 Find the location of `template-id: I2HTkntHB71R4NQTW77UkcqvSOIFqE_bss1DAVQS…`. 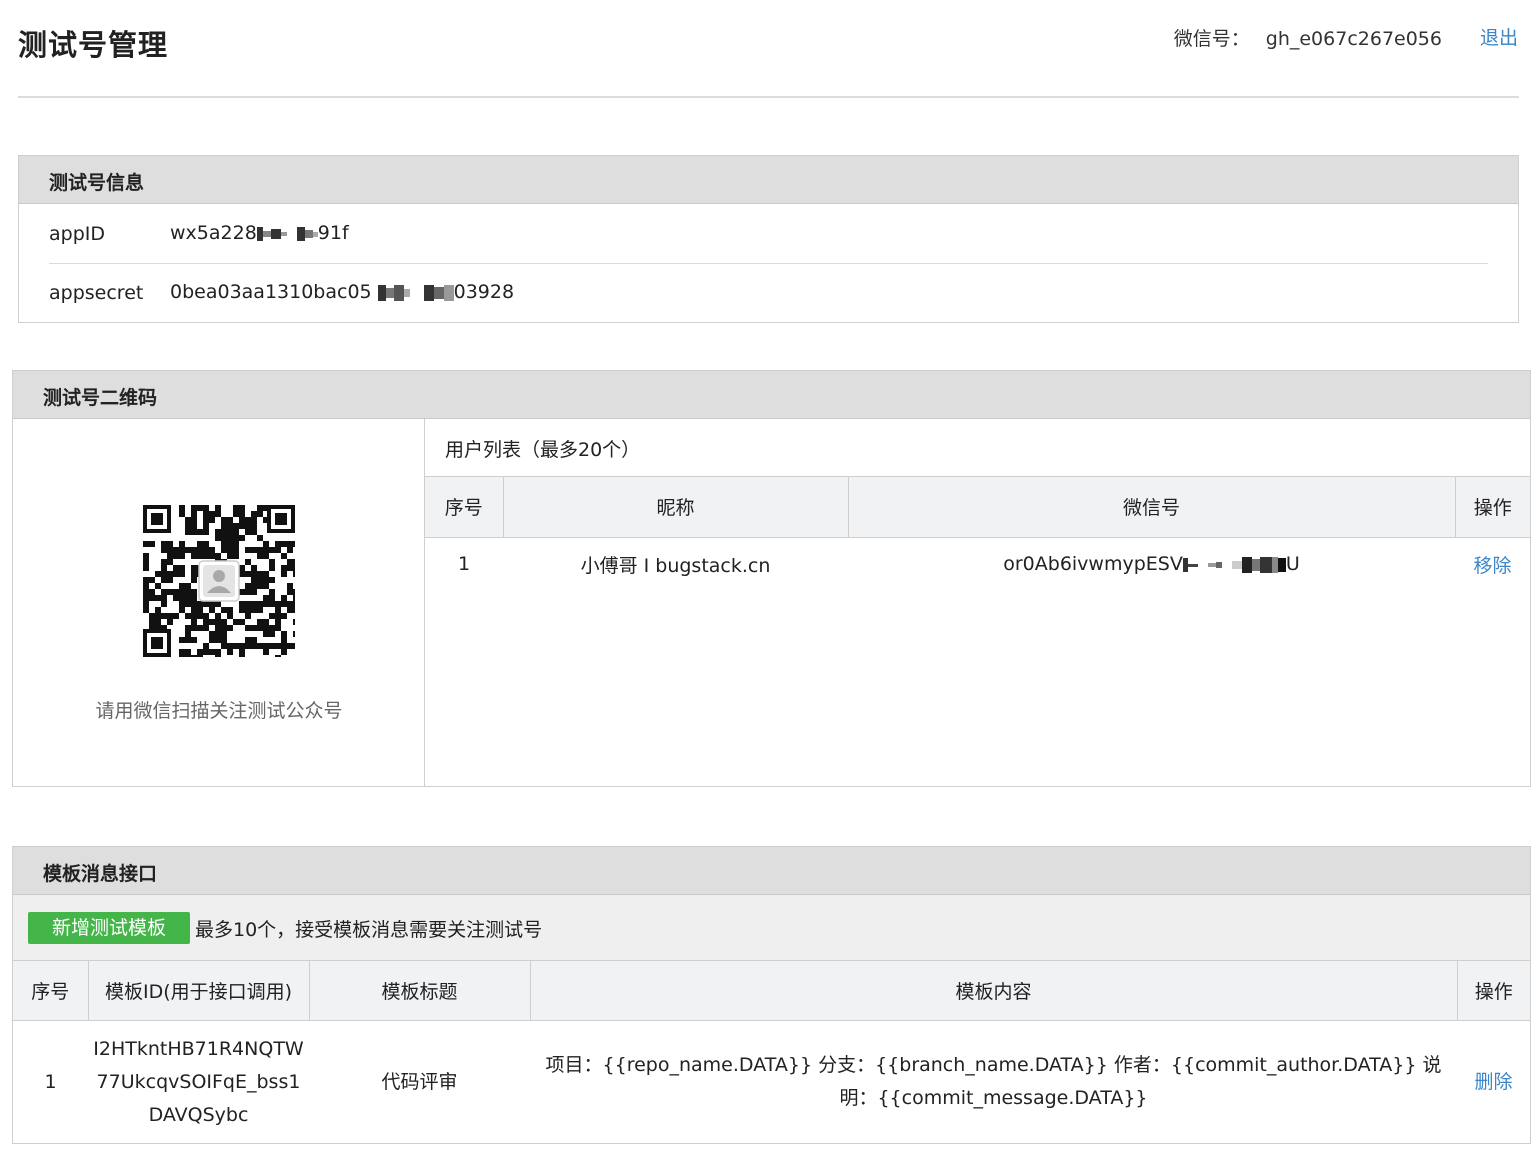

template-id: I2HTkntHB71R4NQTW77UkcqvSOIFqE_bss1DAVQS… is located at coordinates (198, 1081).